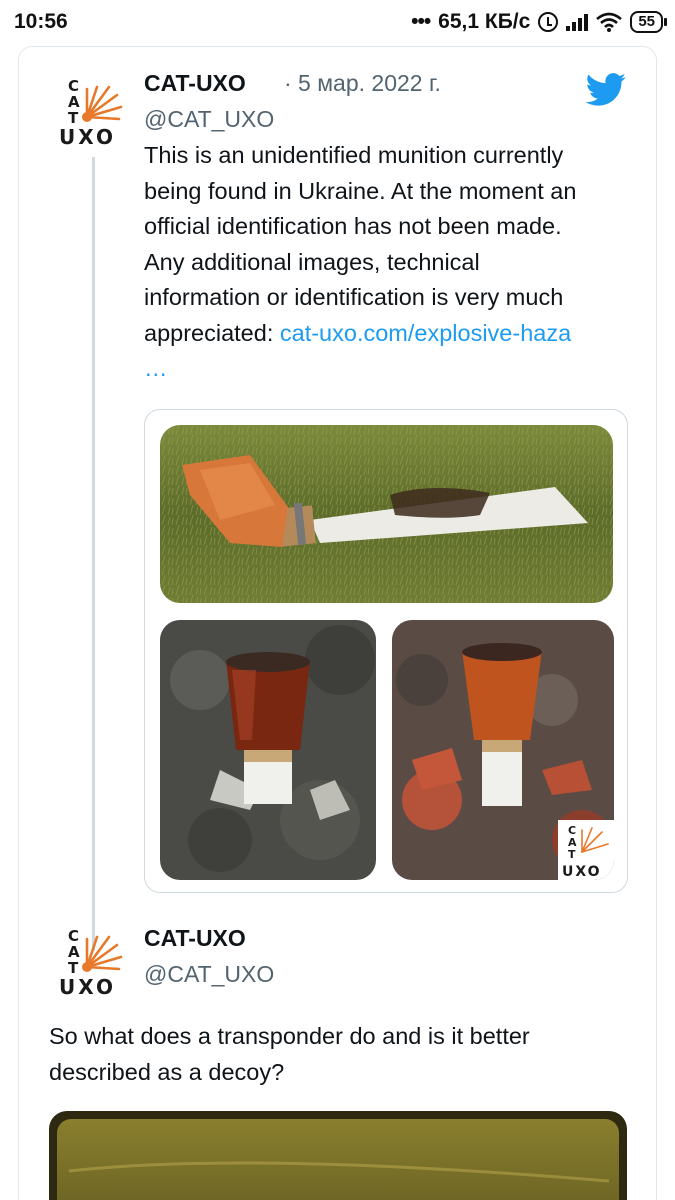  Describe the element at coordinates (648, 22) in the screenshot. I see `battery-indicator: 55` at that location.